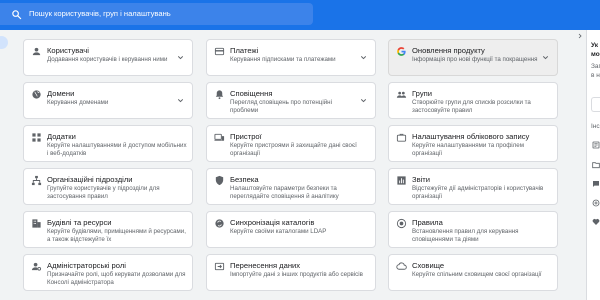  Describe the element at coordinates (401, 223) in the screenshot. I see `rule-icon` at that location.